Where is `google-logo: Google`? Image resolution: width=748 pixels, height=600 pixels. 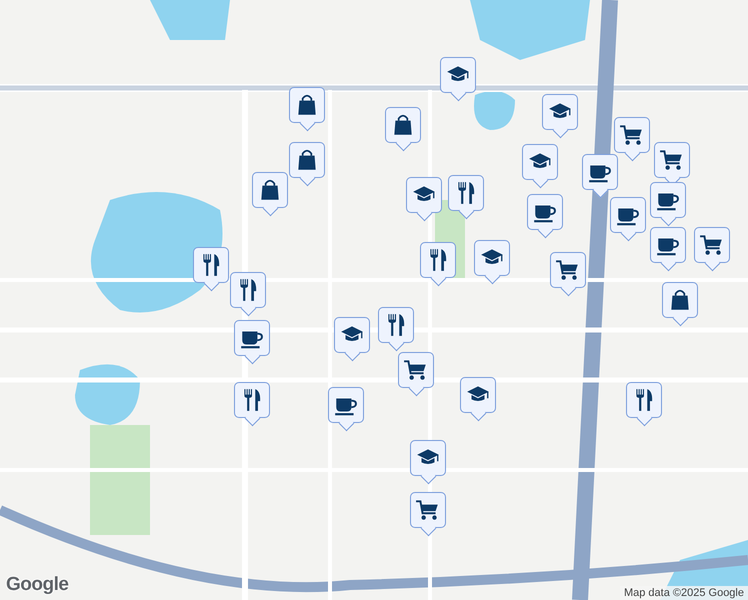 google-logo: Google is located at coordinates (37, 585).